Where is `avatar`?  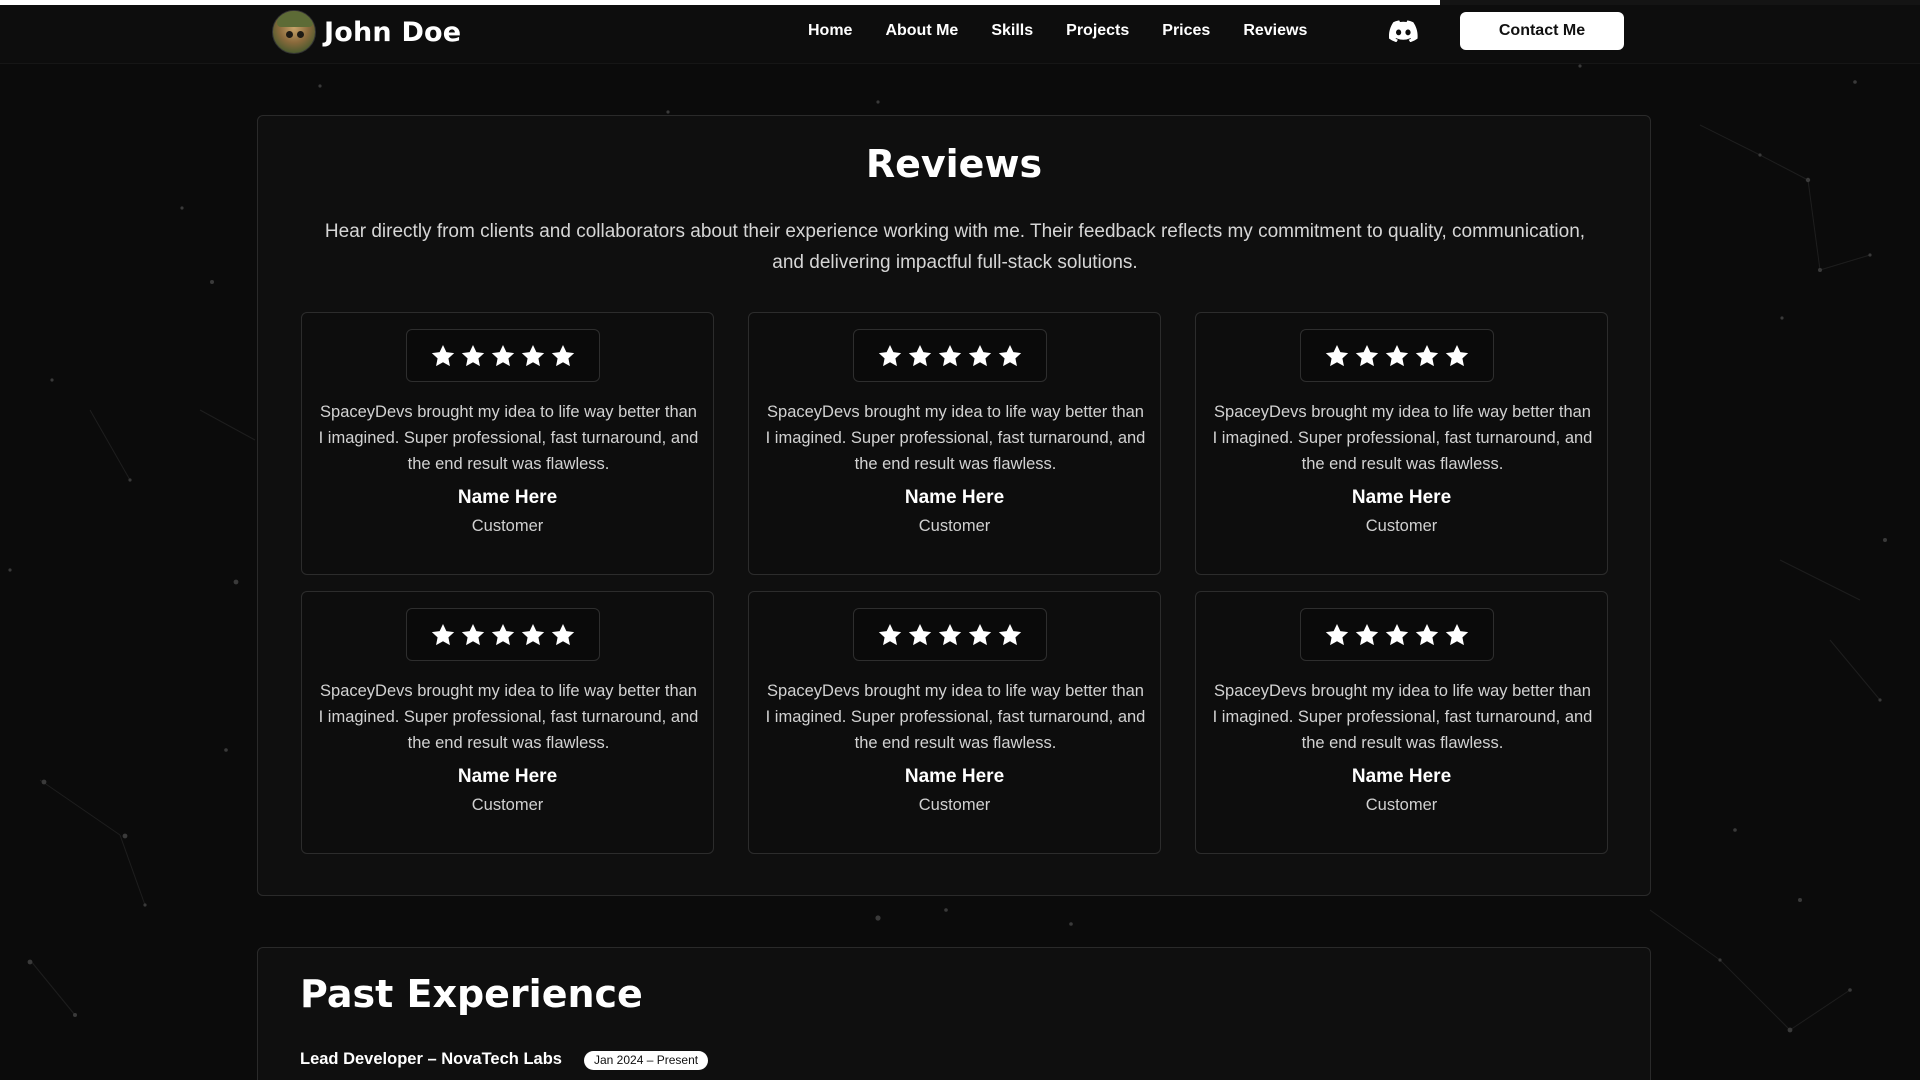 avatar is located at coordinates (294, 32).